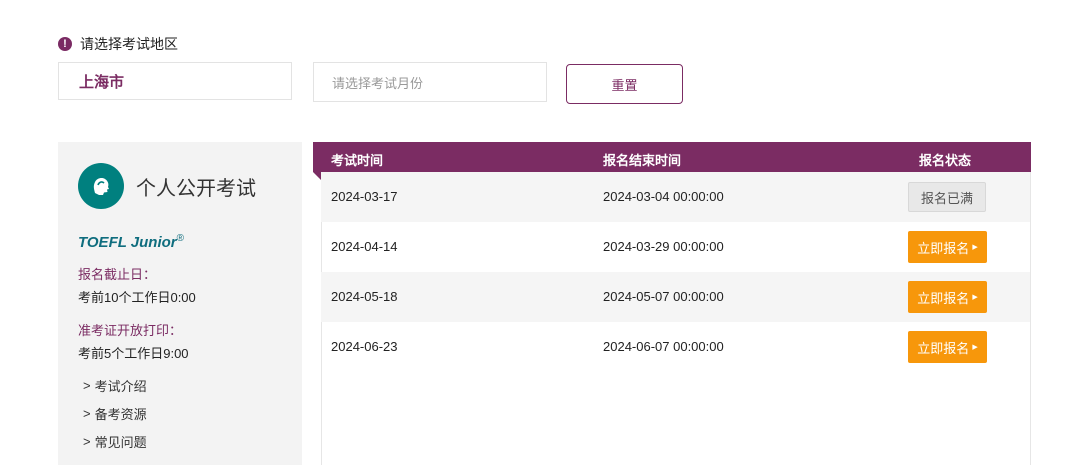 Image resolution: width=1080 pixels, height=465 pixels. I want to click on table-row: 2024-06-23 2024-06-07 00:00:00 立即报名 ▶, so click(675, 347).